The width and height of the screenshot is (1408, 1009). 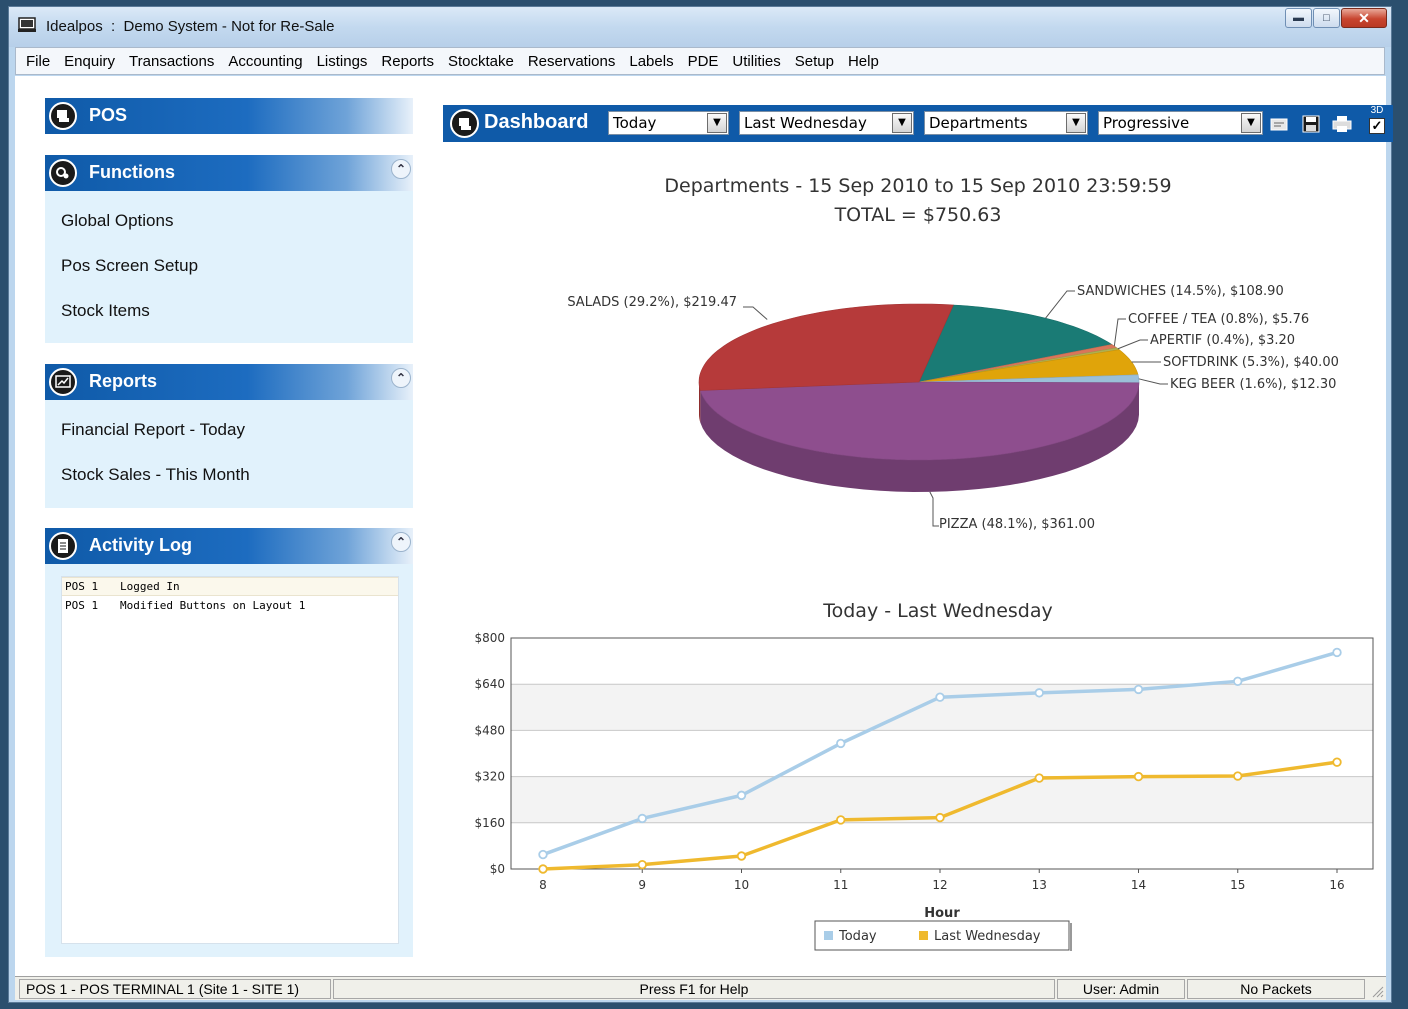 I want to click on y-tick-label: $640, so click(x=489, y=684).